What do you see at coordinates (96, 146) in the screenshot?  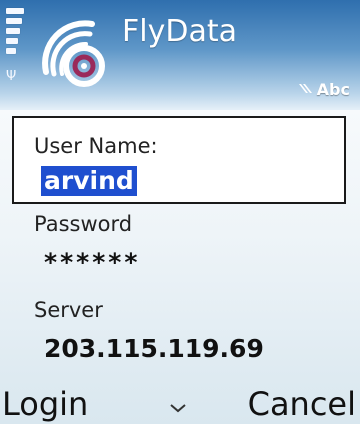 I see `username-label: User Name:` at bounding box center [96, 146].